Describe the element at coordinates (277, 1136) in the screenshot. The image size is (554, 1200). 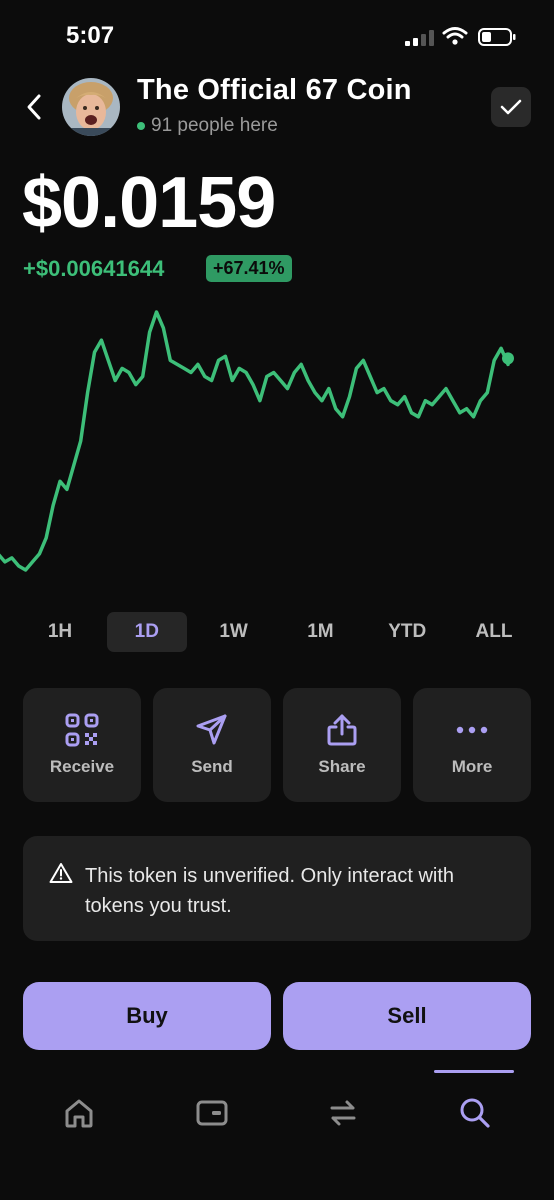
I see `bottom-tab-bar` at that location.